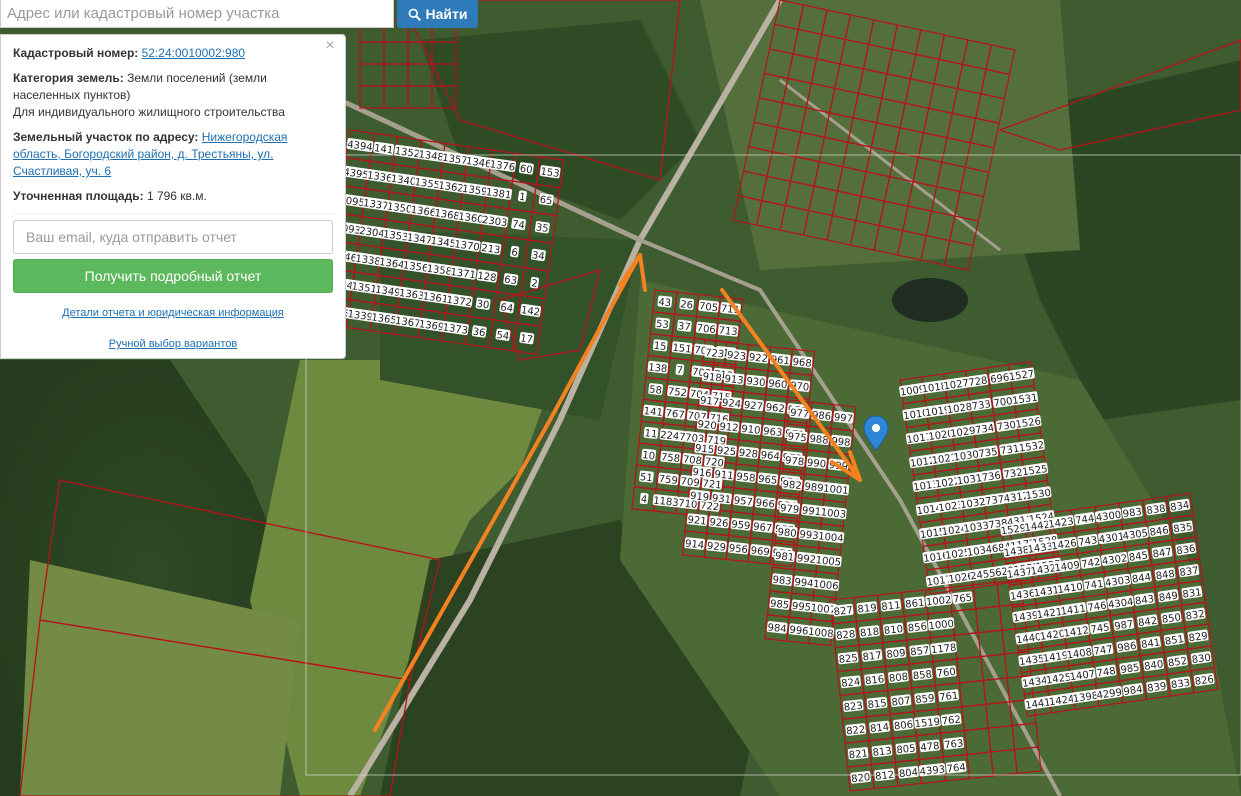 This screenshot has width=1241, height=796. Describe the element at coordinates (173, 237) in the screenshot. I see `email-input` at that location.